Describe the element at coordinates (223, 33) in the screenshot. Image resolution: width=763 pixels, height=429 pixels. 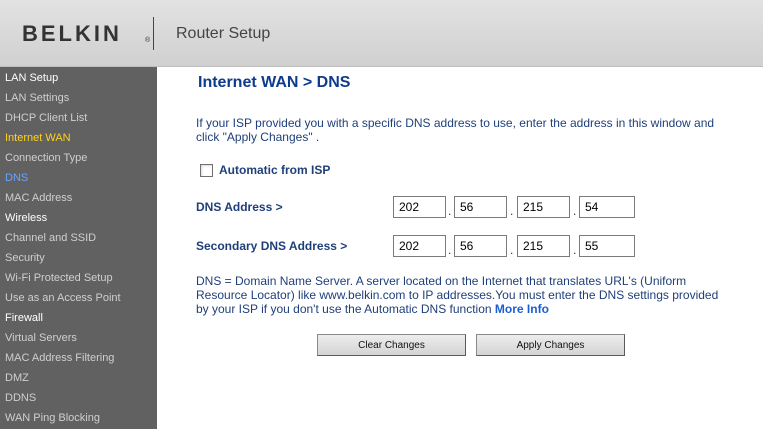
I see `app-title: Router Setup` at that location.